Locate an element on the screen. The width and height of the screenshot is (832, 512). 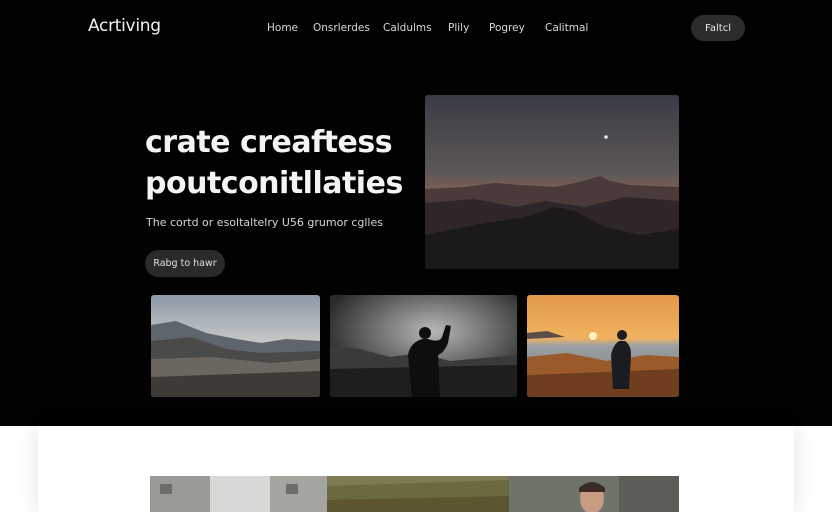
strip-photo-building-street is located at coordinates (238, 494).